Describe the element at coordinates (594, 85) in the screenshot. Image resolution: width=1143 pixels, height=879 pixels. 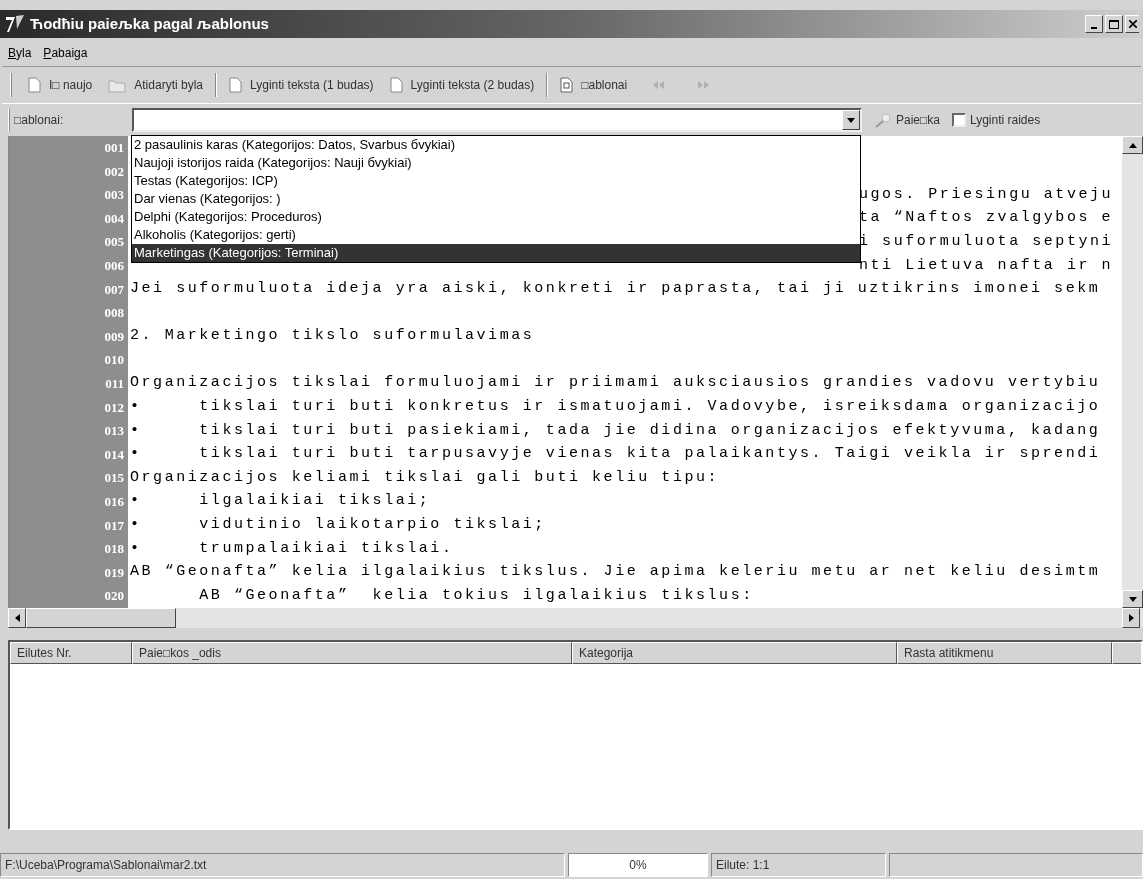
I see `toolbar-button: □ablonai` at that location.